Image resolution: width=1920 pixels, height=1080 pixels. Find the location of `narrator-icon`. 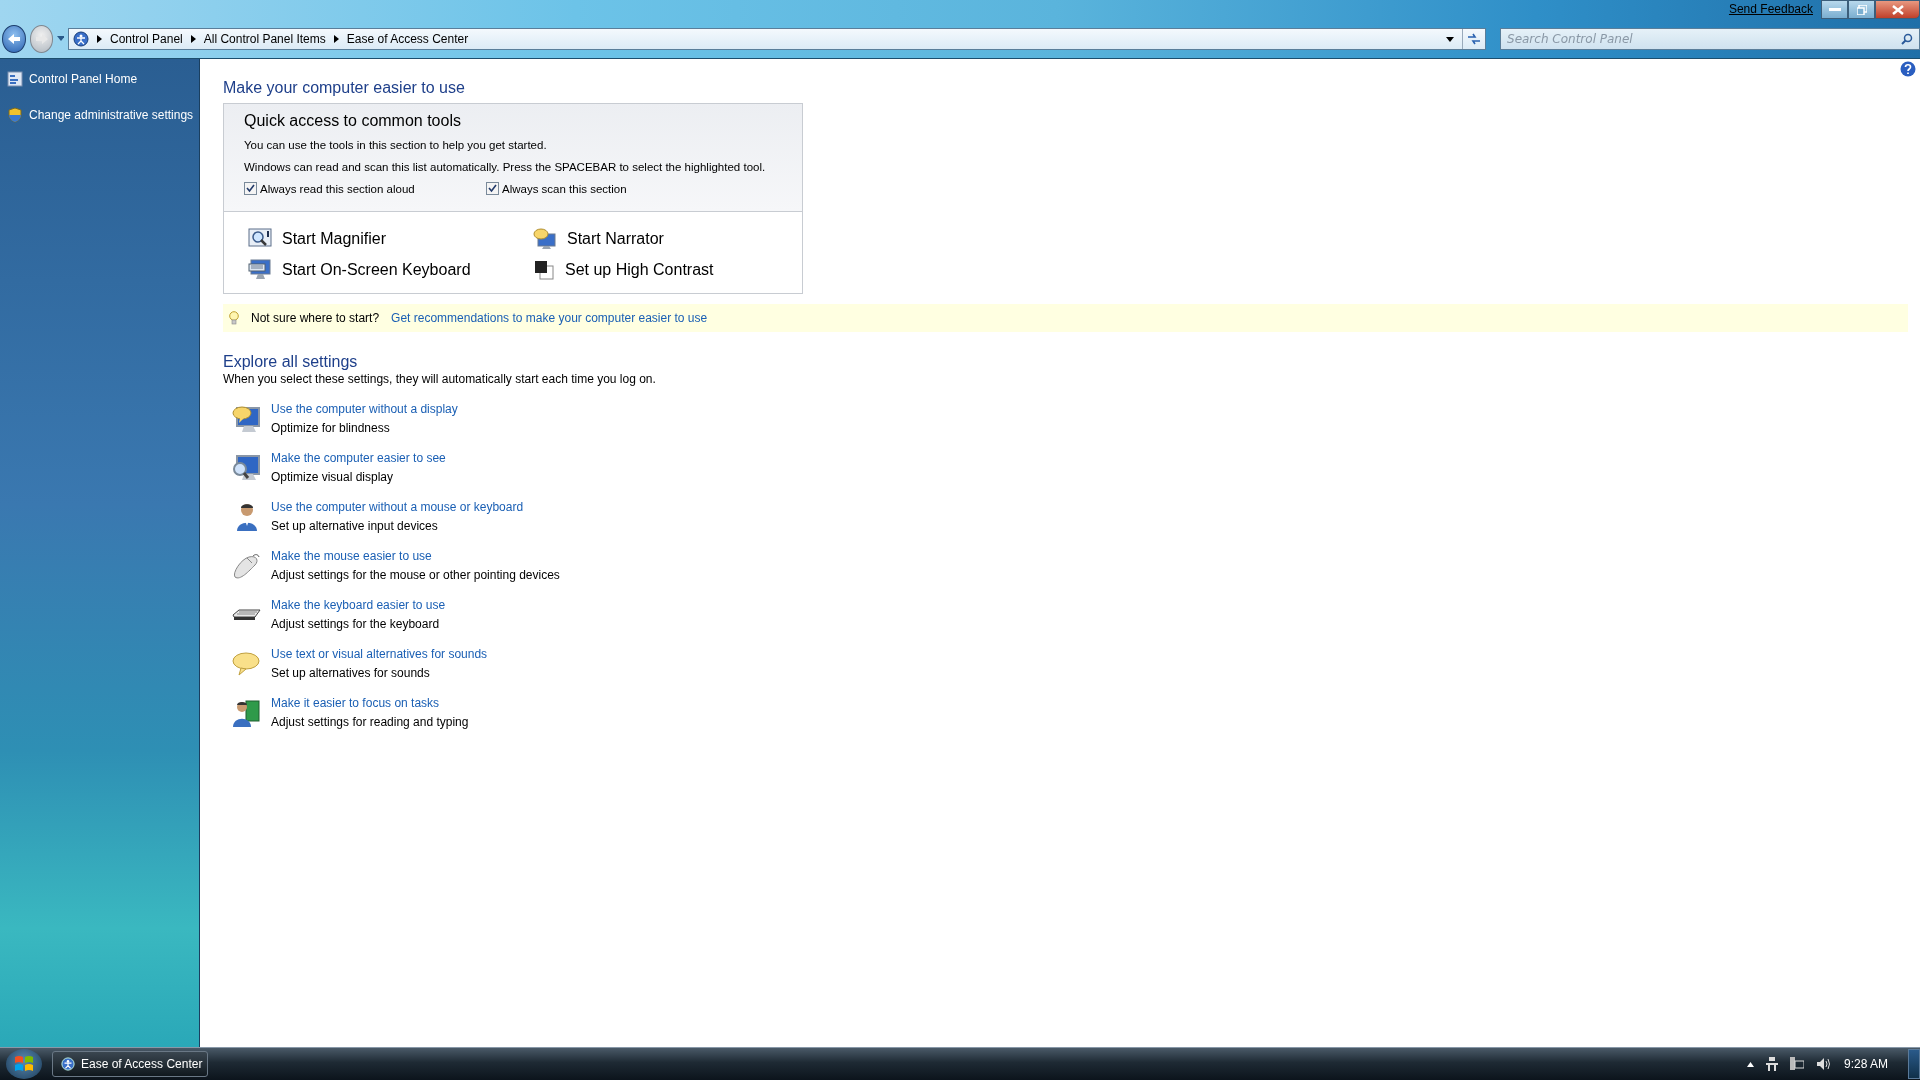

narrator-icon is located at coordinates (545, 239).